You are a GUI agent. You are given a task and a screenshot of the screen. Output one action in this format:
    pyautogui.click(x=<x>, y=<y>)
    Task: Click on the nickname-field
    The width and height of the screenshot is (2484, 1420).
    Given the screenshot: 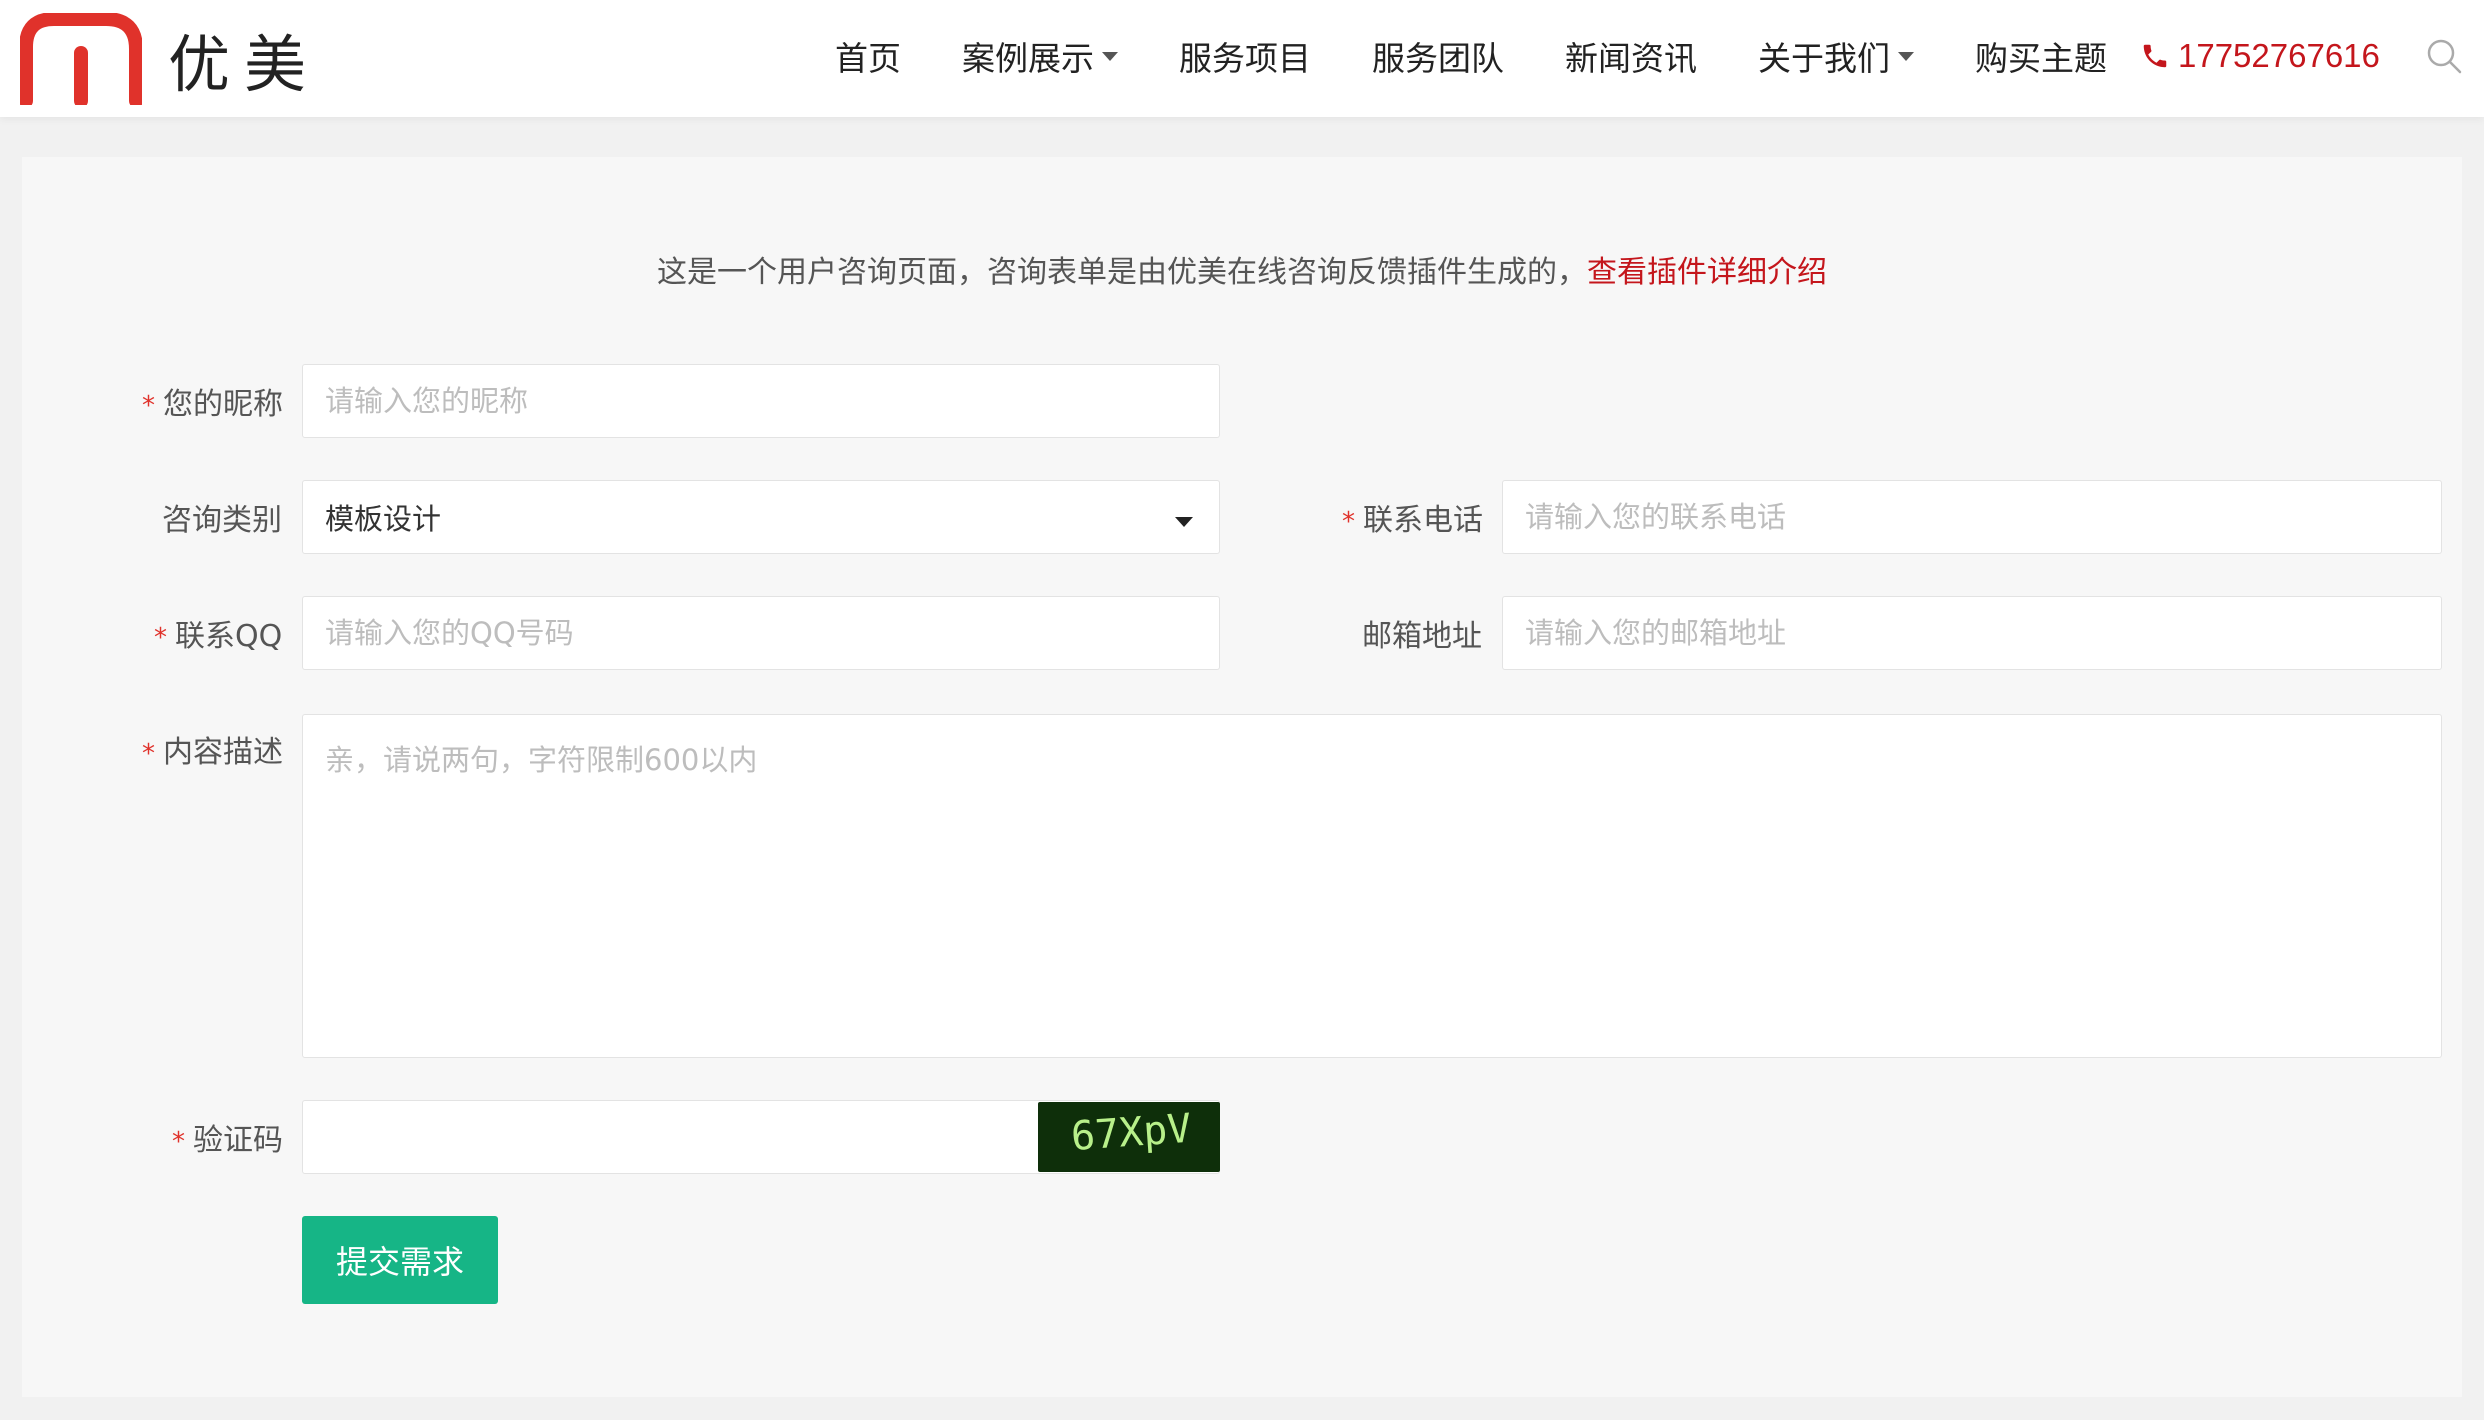 What is the action you would take?
    pyautogui.click(x=761, y=401)
    